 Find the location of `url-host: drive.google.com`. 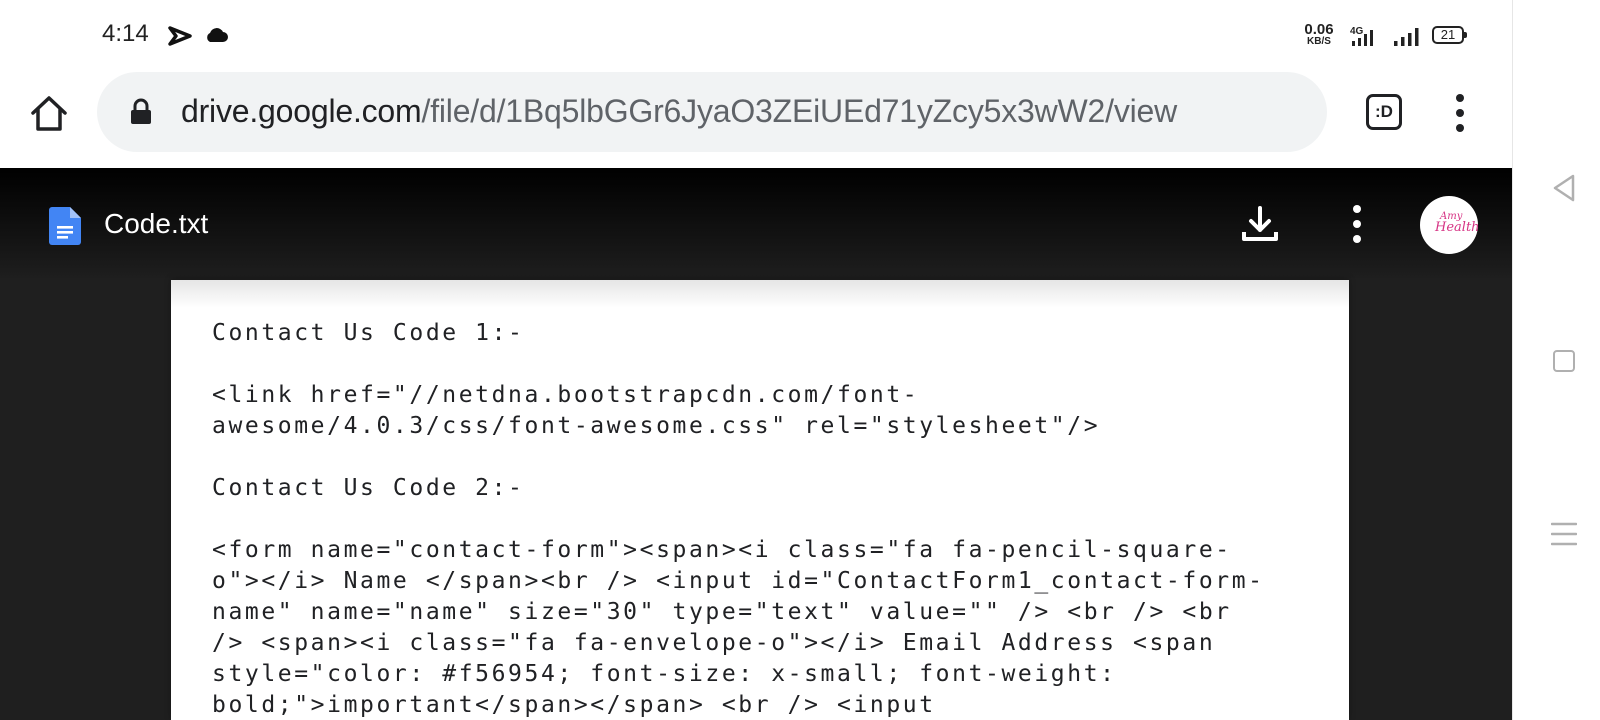

url-host: drive.google.com is located at coordinates (301, 111).